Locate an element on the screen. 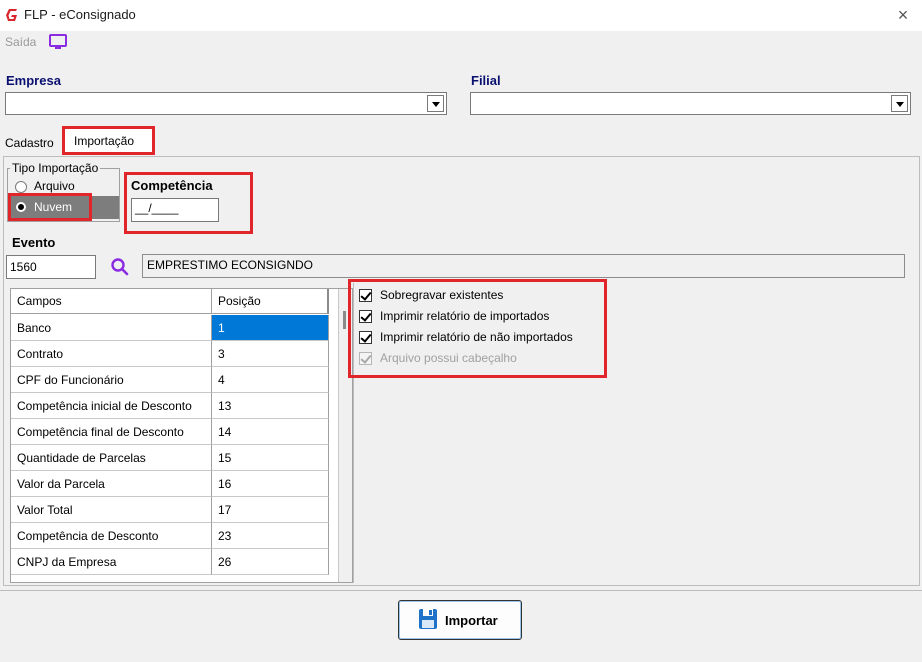 This screenshot has width=922, height=662. menu-saida: Saída is located at coordinates (20, 42).